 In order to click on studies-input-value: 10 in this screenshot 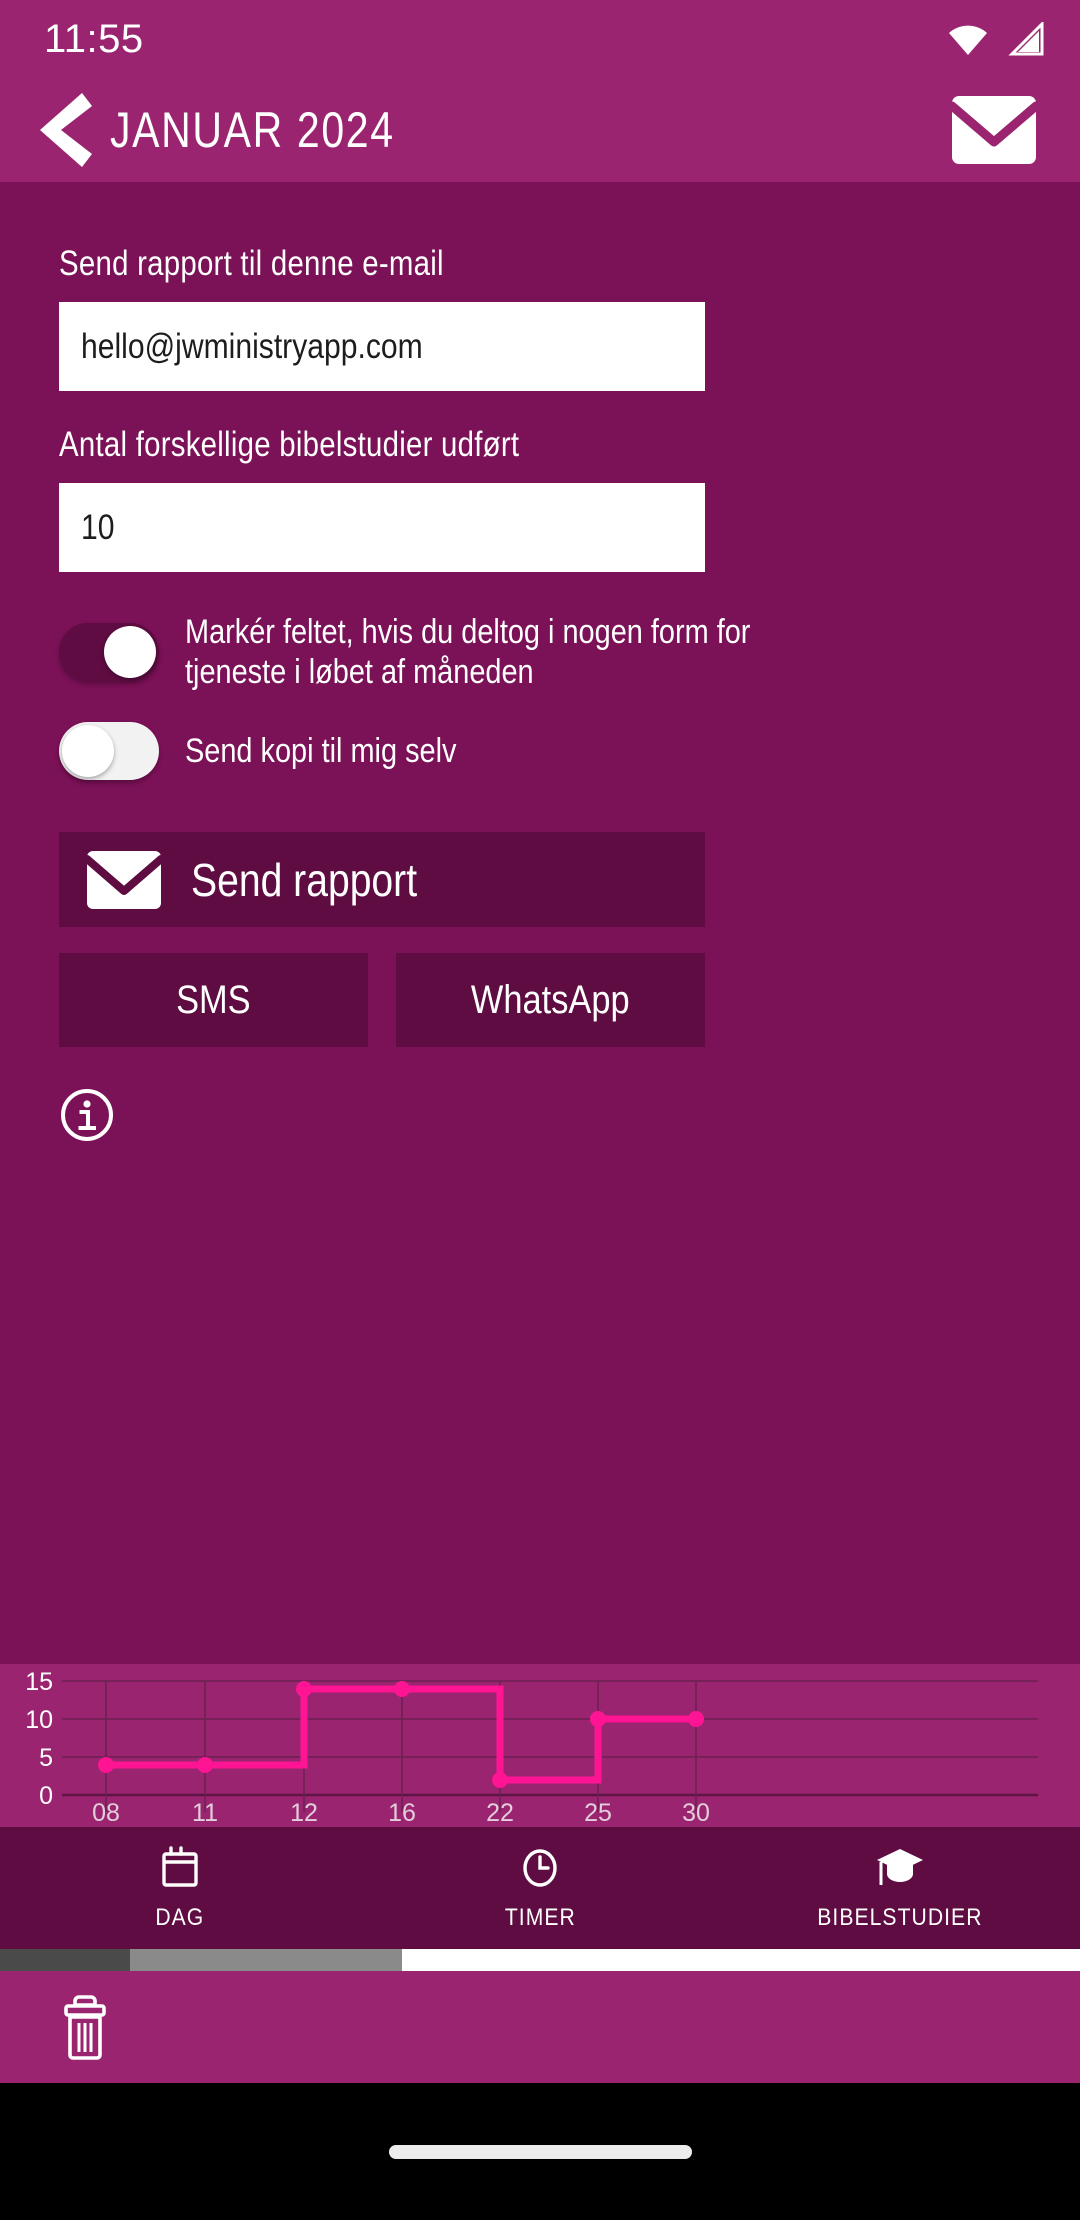, I will do `click(98, 527)`.